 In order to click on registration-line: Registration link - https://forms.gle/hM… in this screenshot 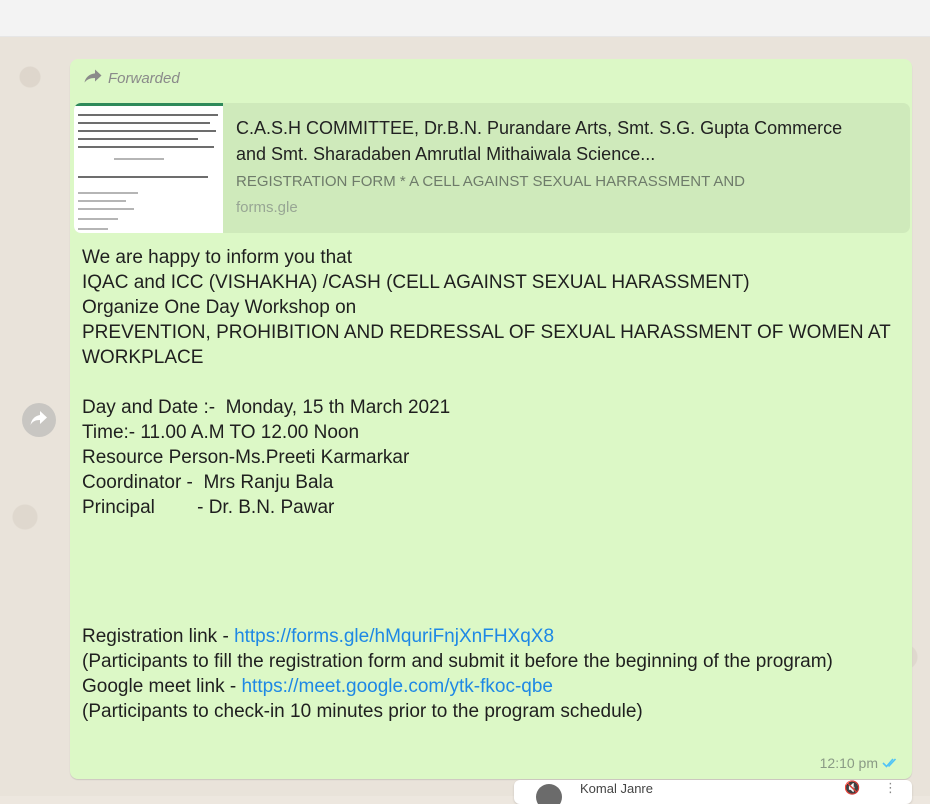, I will do `click(492, 636)`.